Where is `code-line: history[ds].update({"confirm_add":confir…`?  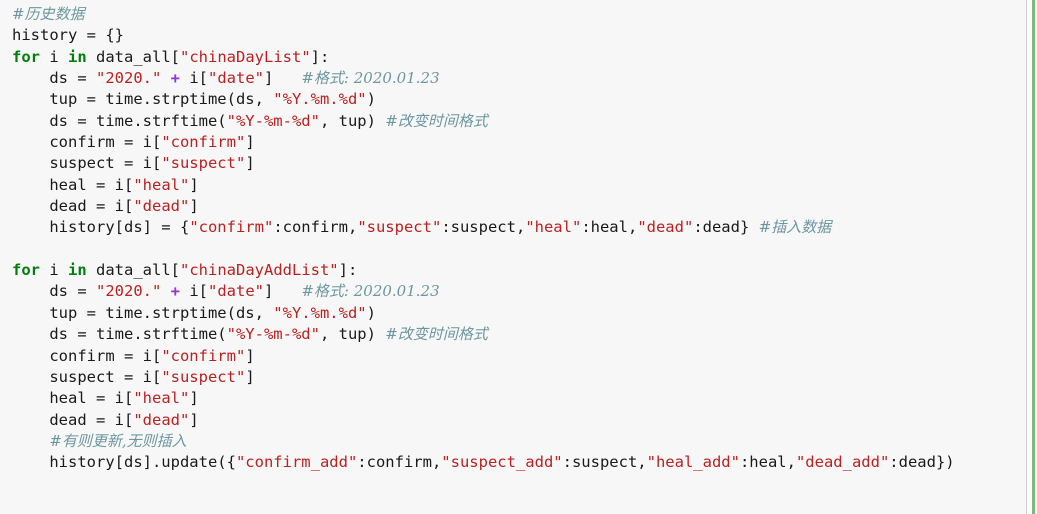 code-line: history[ds].update({"confirm_add":confir… is located at coordinates (483, 462).